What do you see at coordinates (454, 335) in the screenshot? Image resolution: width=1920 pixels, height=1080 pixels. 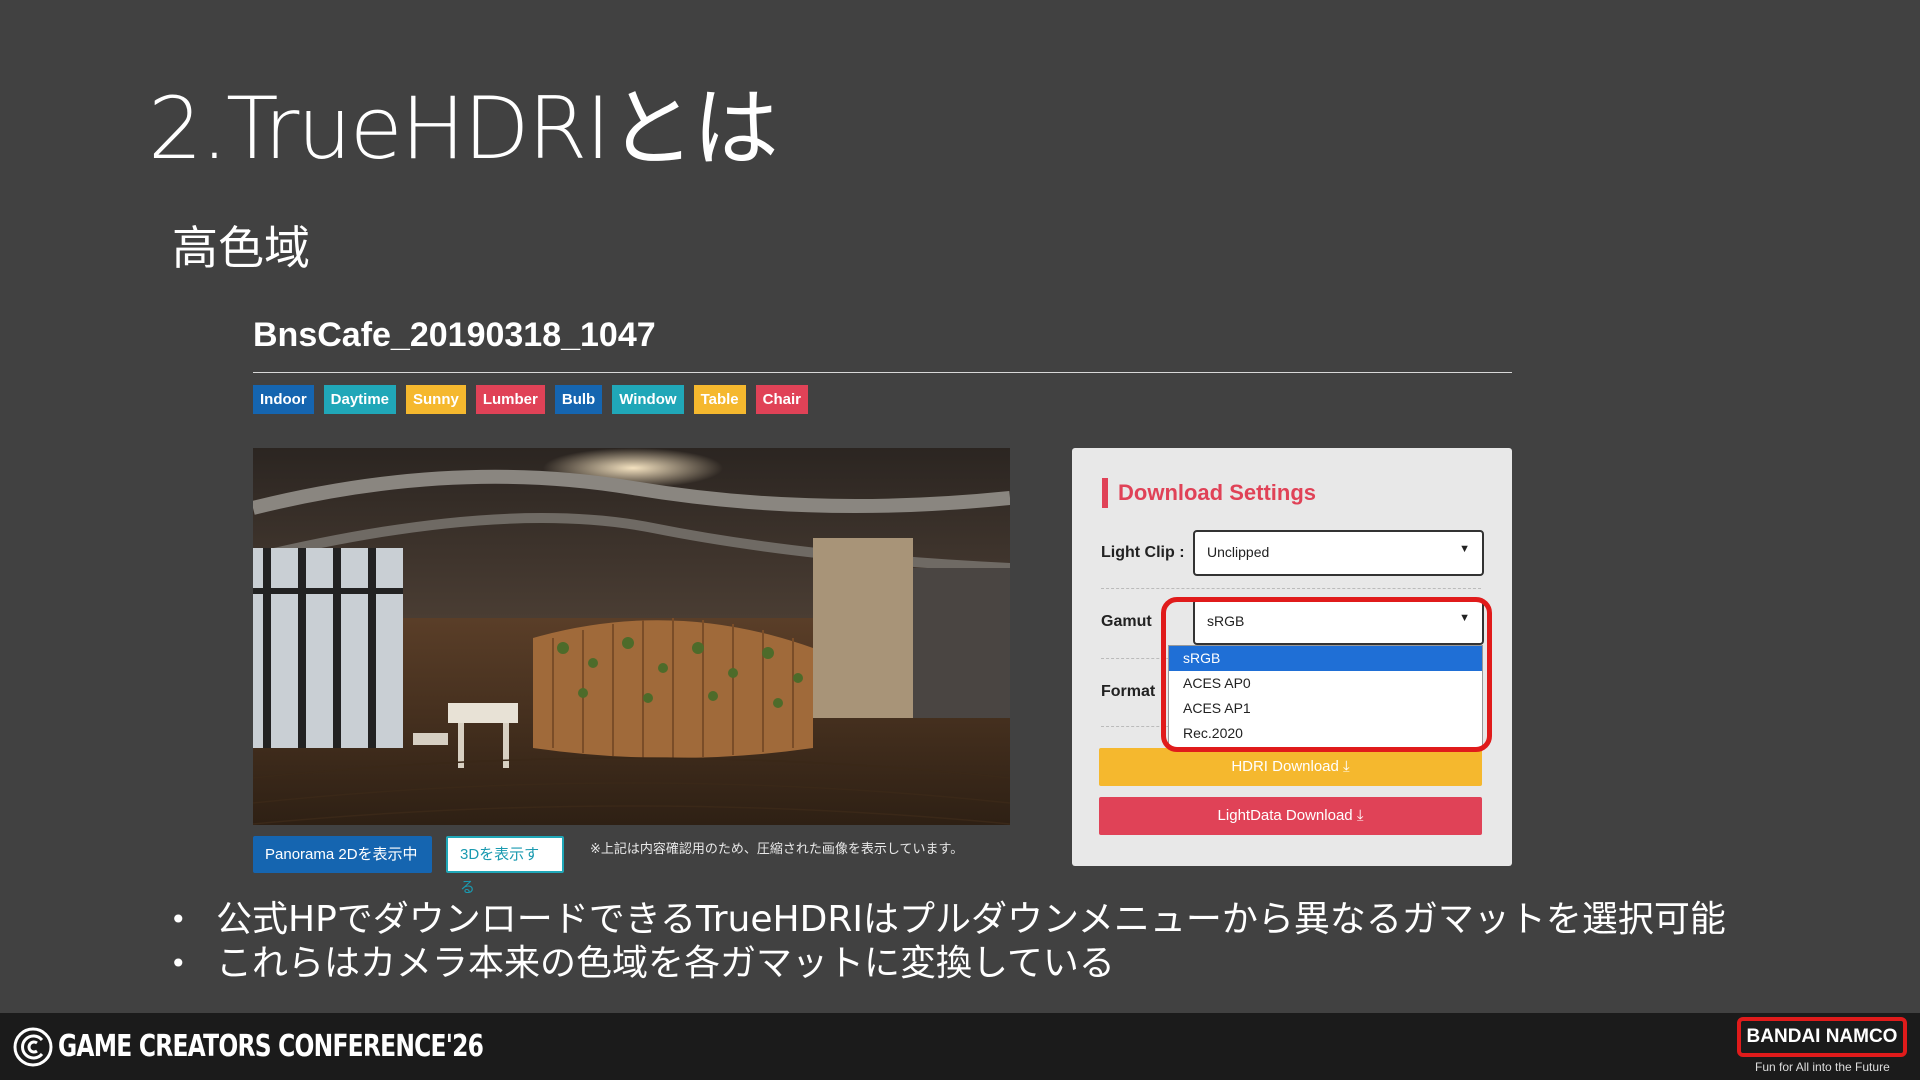 I see `asset-title: BnsCafe_20190318_1047` at bounding box center [454, 335].